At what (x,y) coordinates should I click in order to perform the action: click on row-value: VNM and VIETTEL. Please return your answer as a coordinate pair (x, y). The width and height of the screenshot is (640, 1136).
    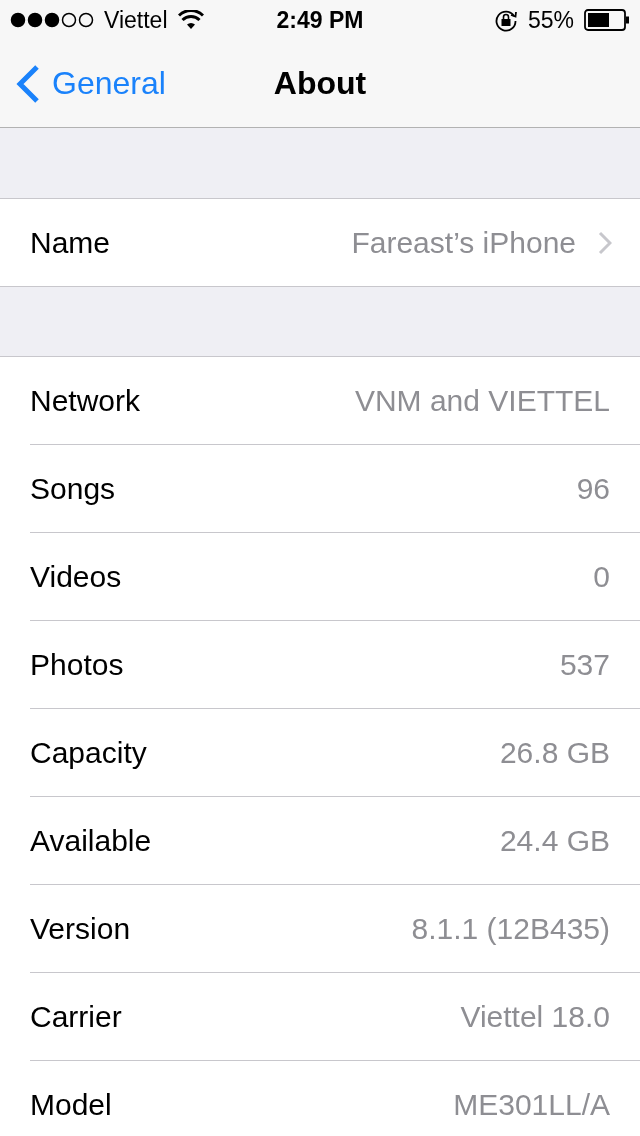
    Looking at the image, I should click on (482, 400).